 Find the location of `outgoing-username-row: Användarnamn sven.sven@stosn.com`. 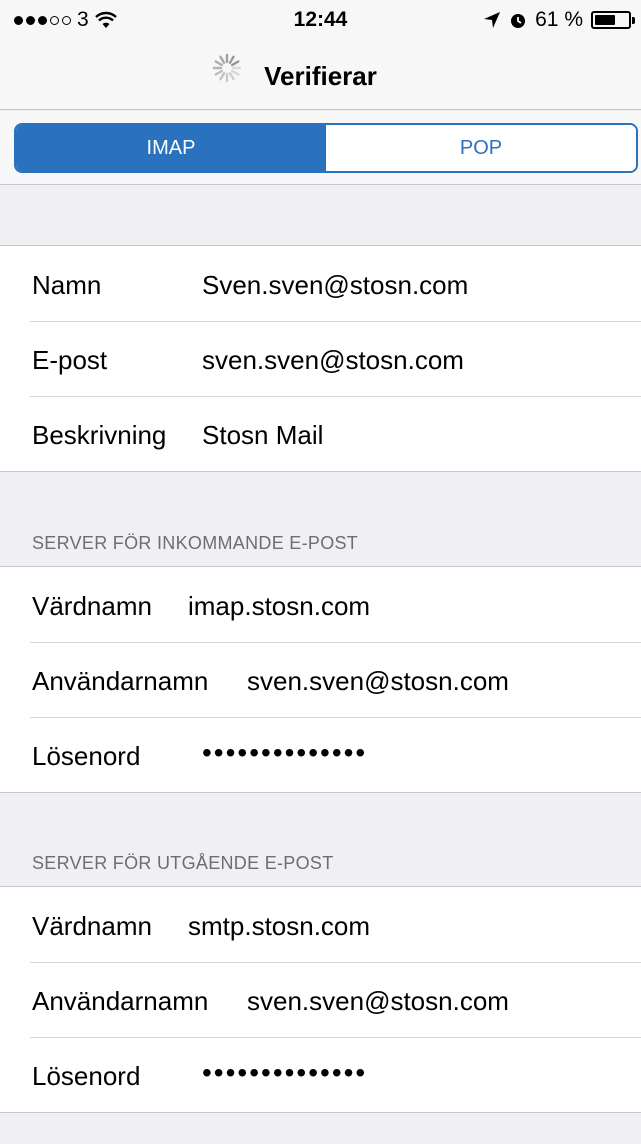

outgoing-username-row: Användarnamn sven.sven@stosn.com is located at coordinates (320, 999).